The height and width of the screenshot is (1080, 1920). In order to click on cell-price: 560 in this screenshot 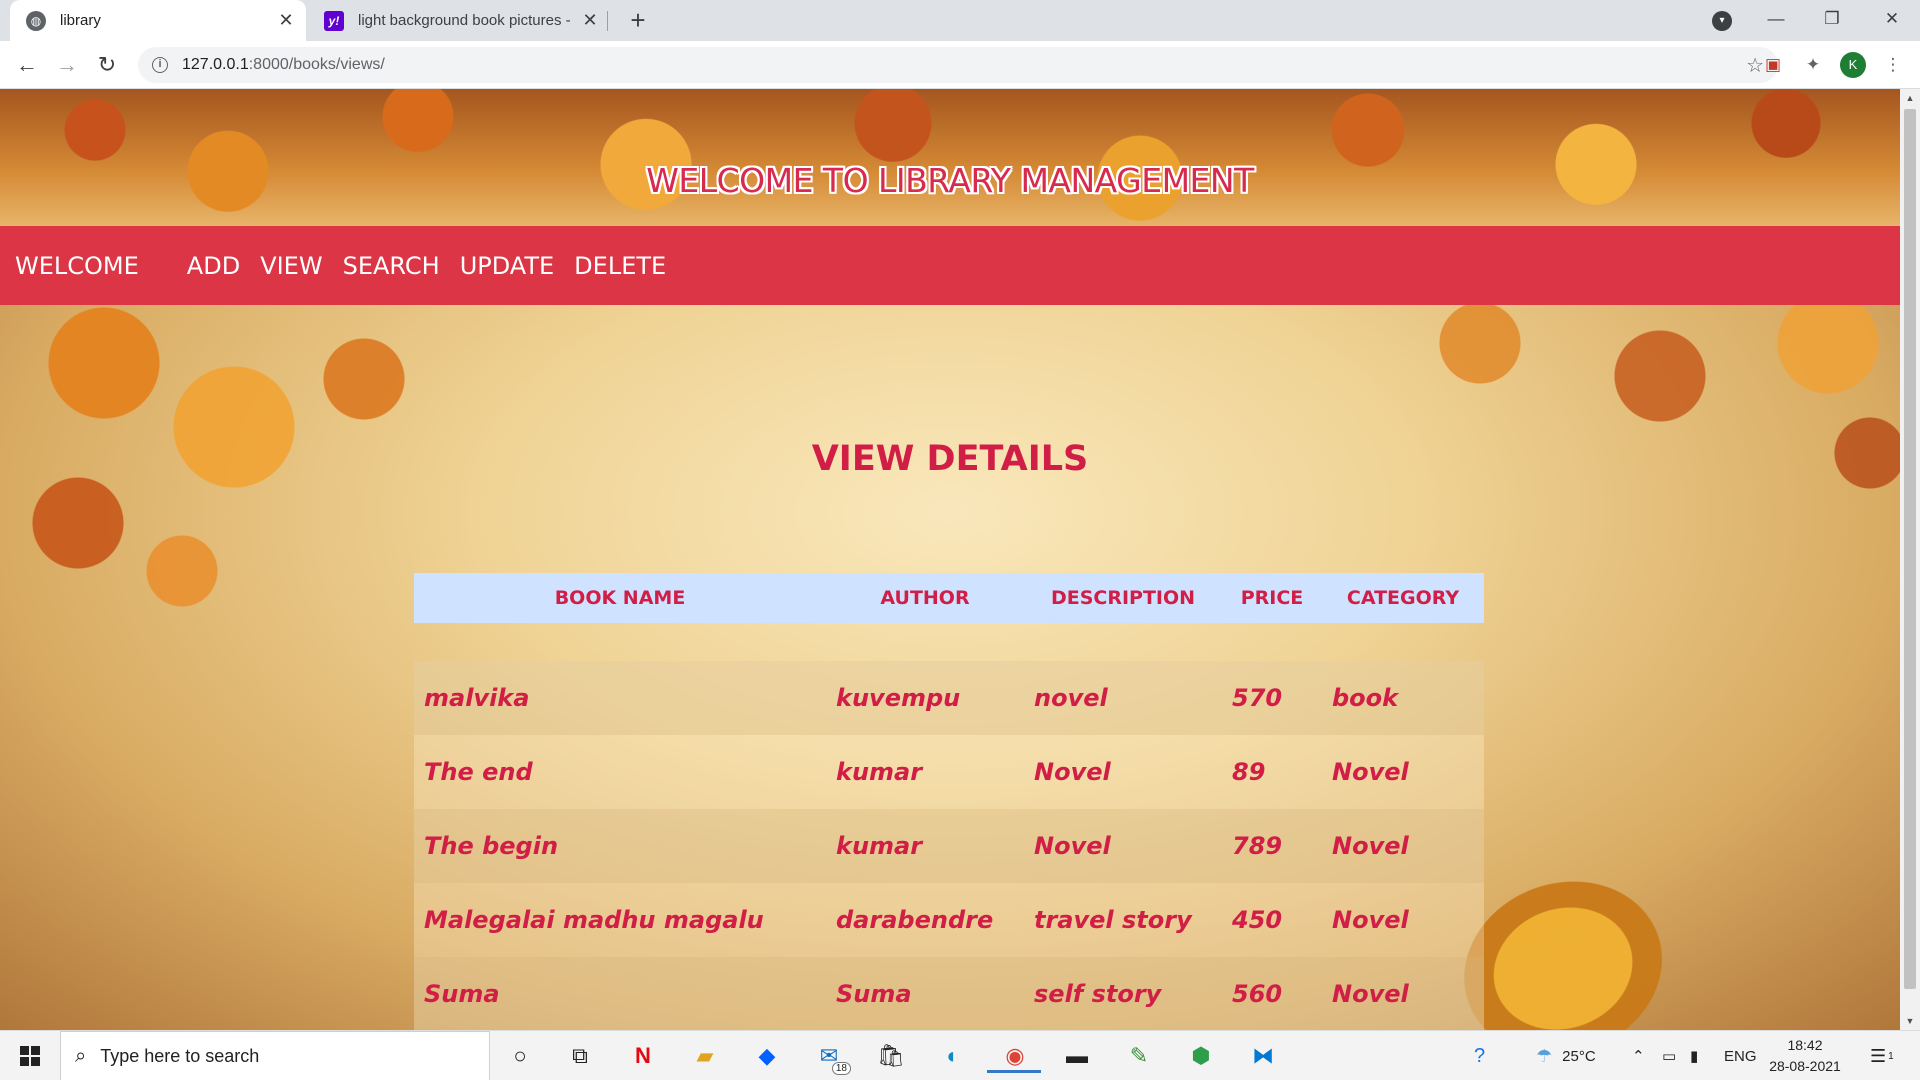, I will do `click(1272, 993)`.